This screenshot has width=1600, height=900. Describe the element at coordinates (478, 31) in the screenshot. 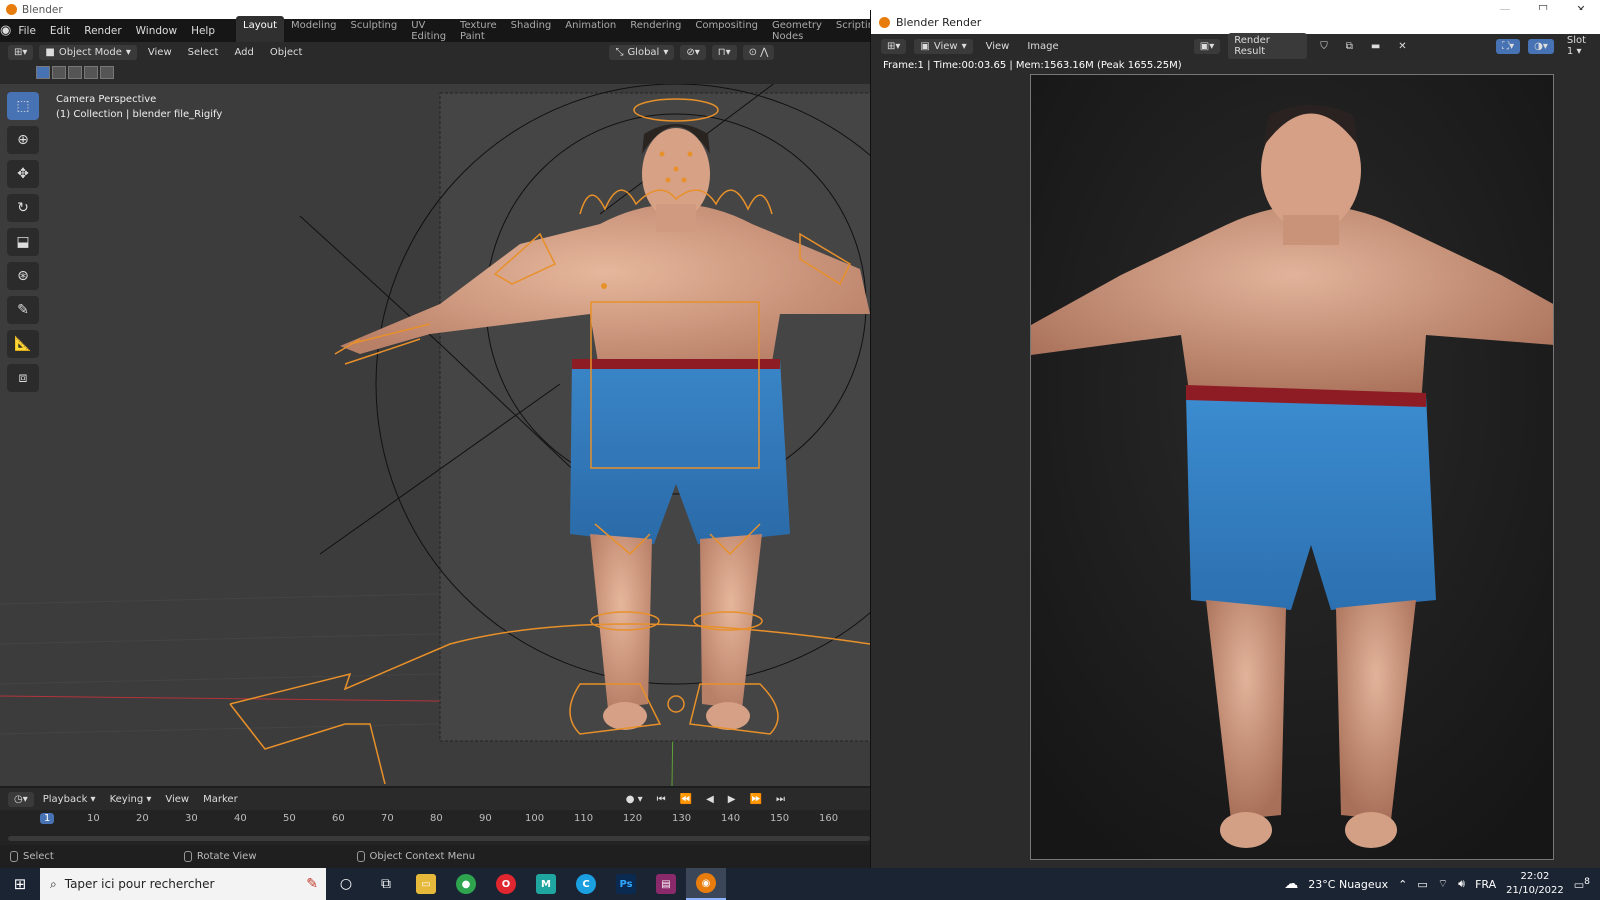

I see `tab-texture-paint: Texture Paint` at that location.